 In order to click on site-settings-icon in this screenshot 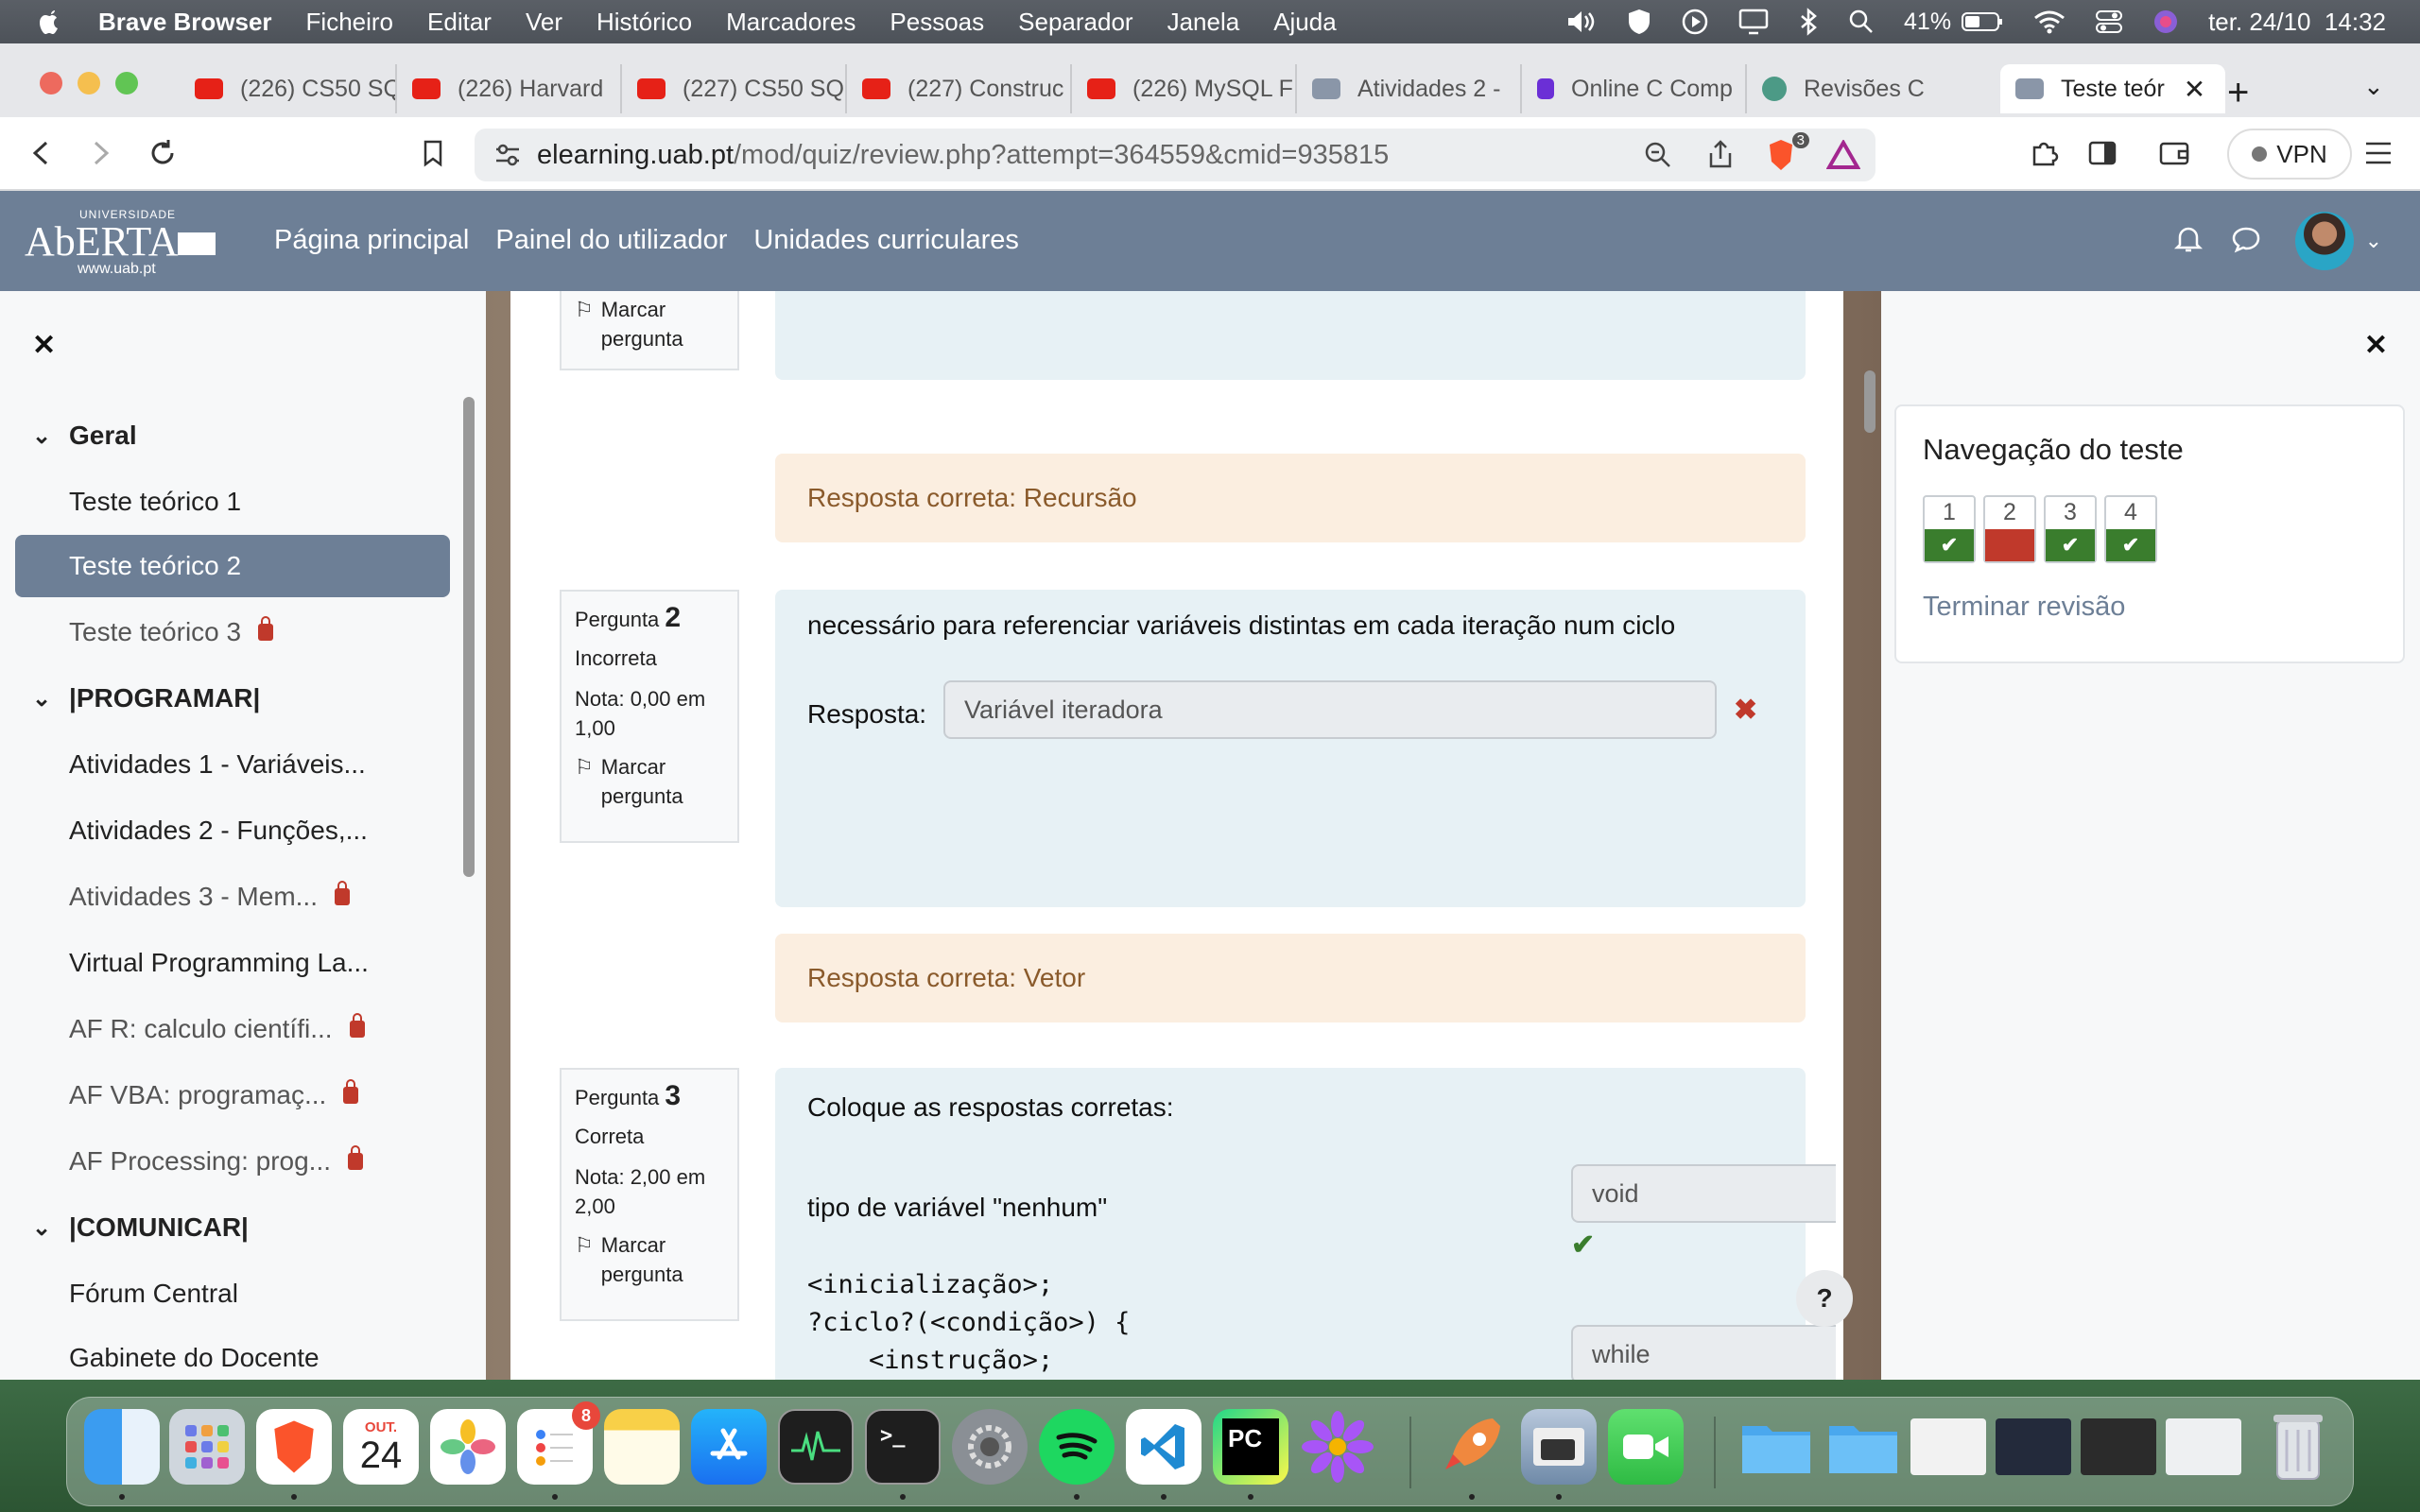, I will do `click(508, 155)`.